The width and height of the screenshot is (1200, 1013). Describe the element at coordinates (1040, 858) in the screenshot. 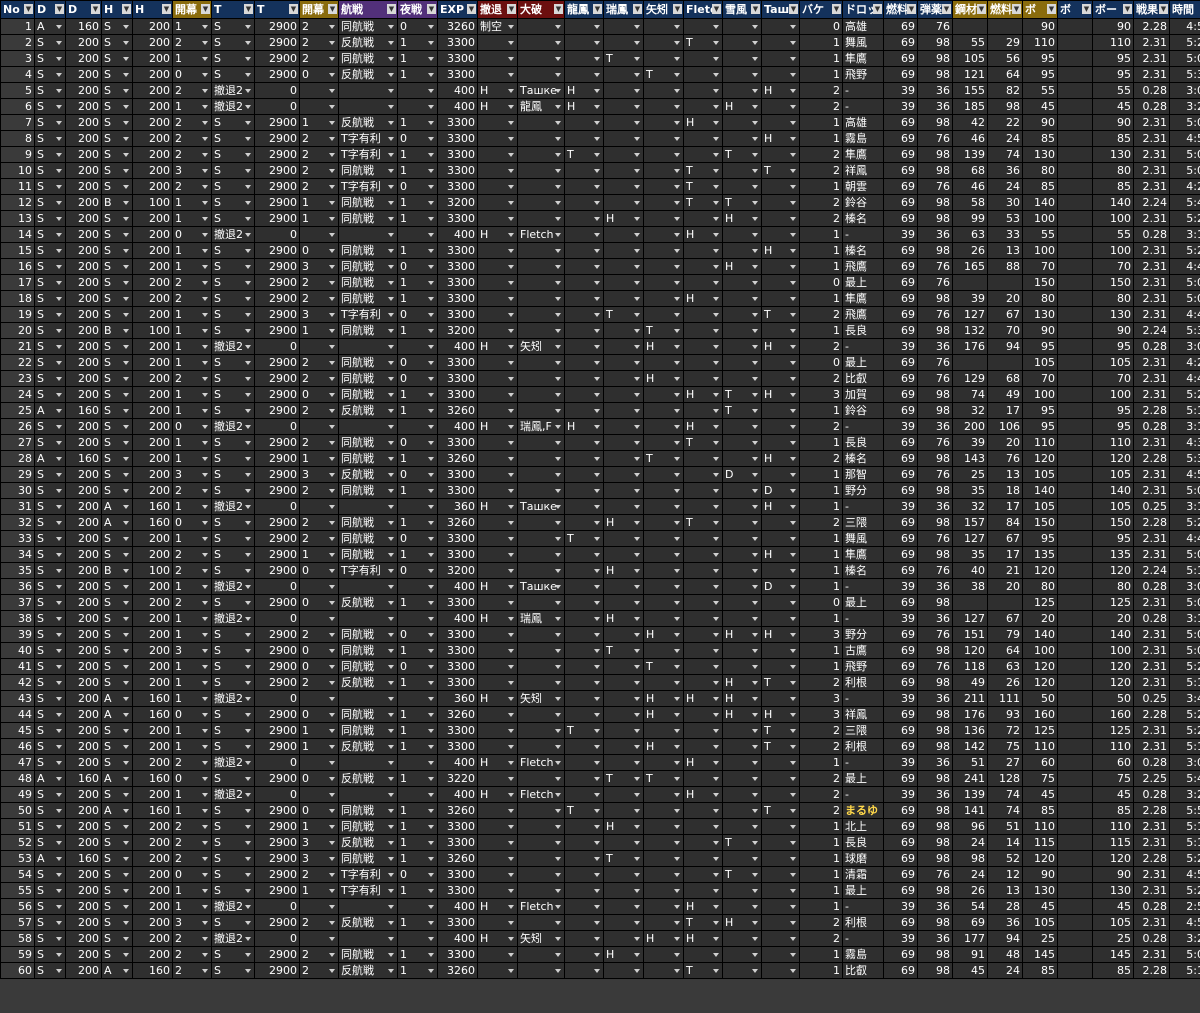

I see `table-cell: 120` at that location.